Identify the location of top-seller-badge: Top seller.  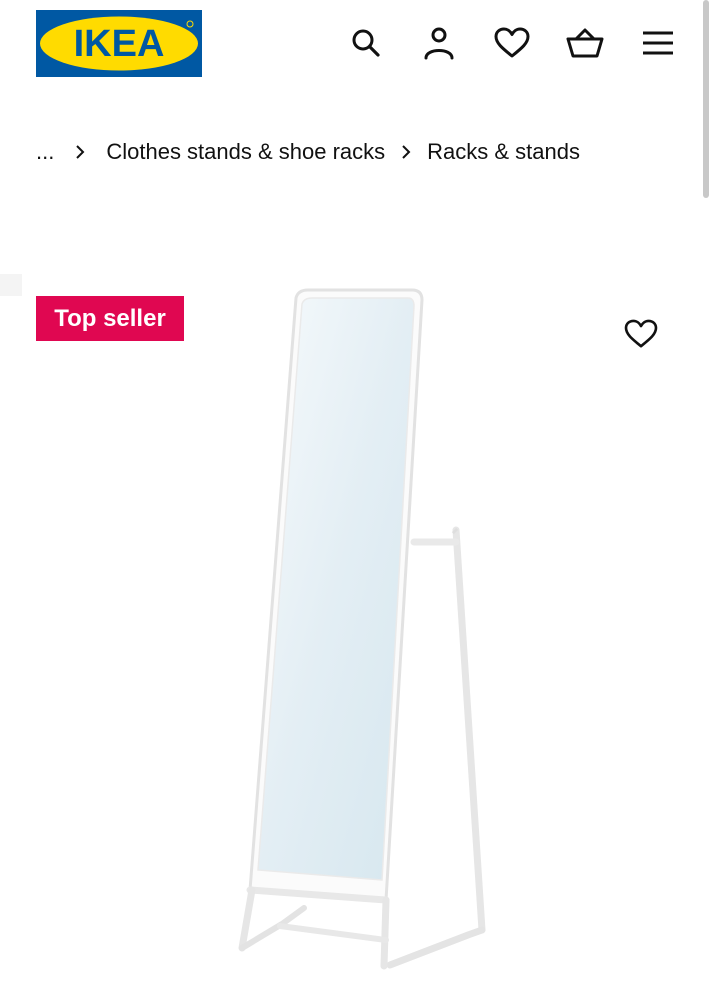
(110, 318).